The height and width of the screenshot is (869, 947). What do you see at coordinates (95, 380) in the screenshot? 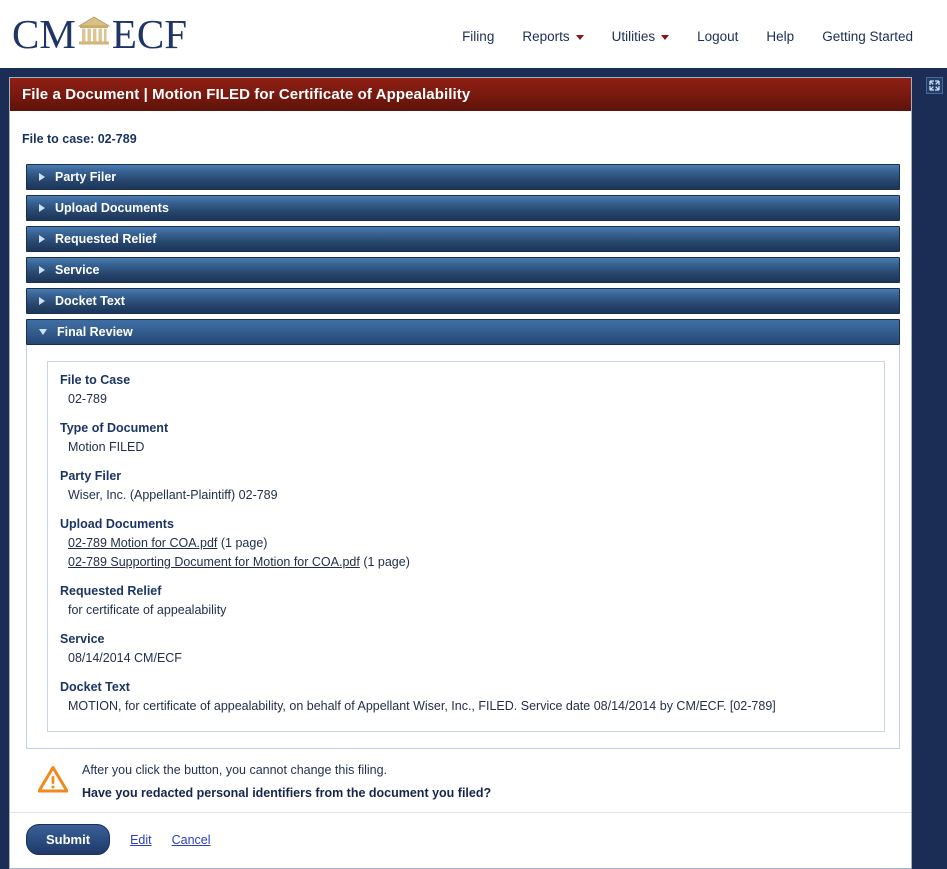
I see `field-label: File to Case` at bounding box center [95, 380].